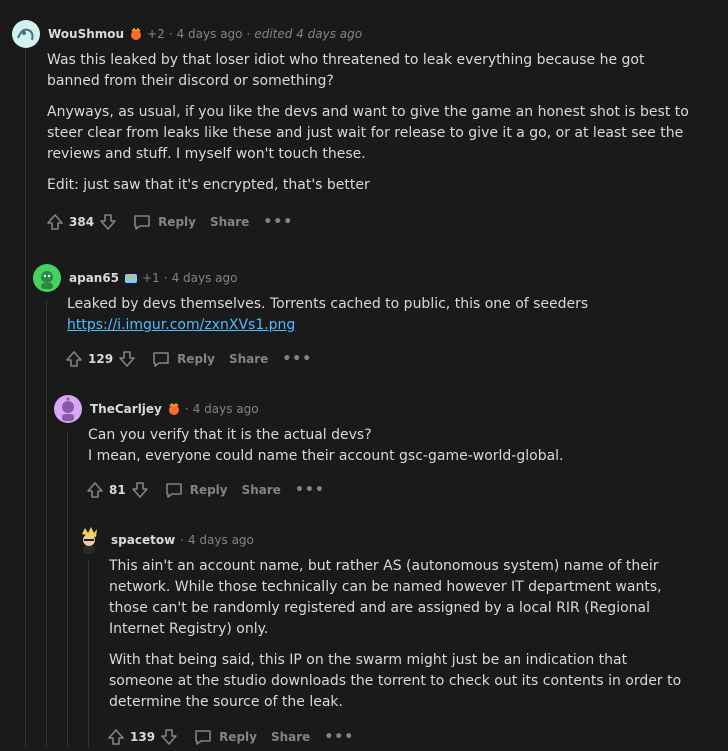 Image resolution: width=728 pixels, height=751 pixels. What do you see at coordinates (181, 325) in the screenshot?
I see `image-link: https://i.imgur.com/zxnXVs1.png` at bounding box center [181, 325].